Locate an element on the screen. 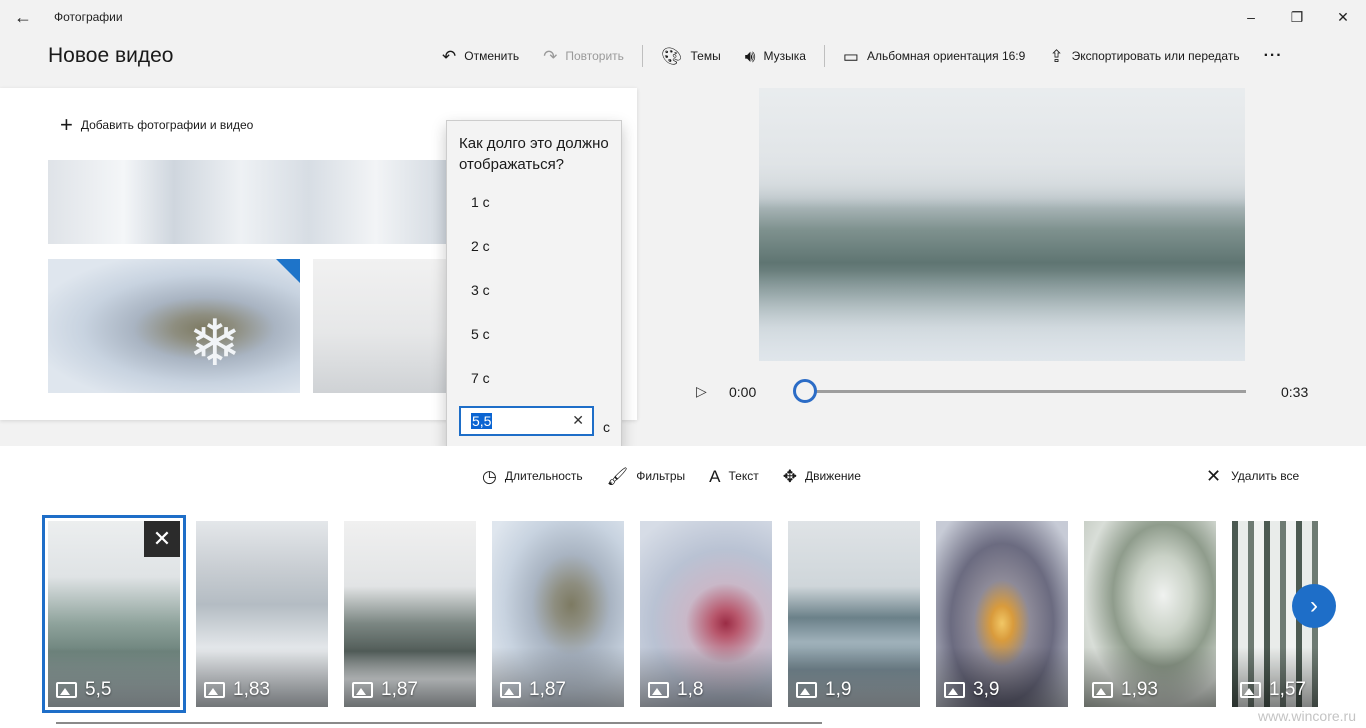  palette-icon: 🎨︎ is located at coordinates (671, 56).